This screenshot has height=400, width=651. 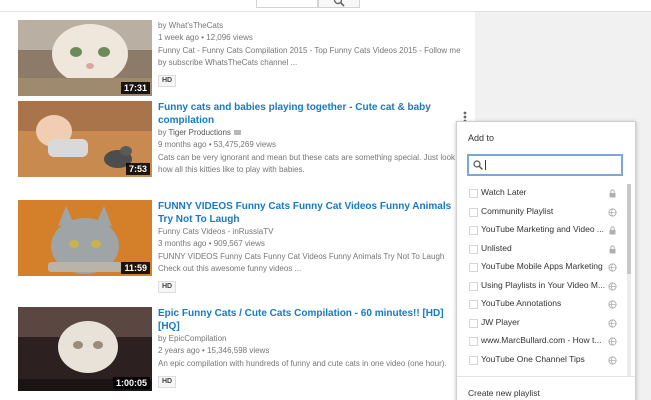 What do you see at coordinates (485, 165) in the screenshot?
I see `text-cursor` at bounding box center [485, 165].